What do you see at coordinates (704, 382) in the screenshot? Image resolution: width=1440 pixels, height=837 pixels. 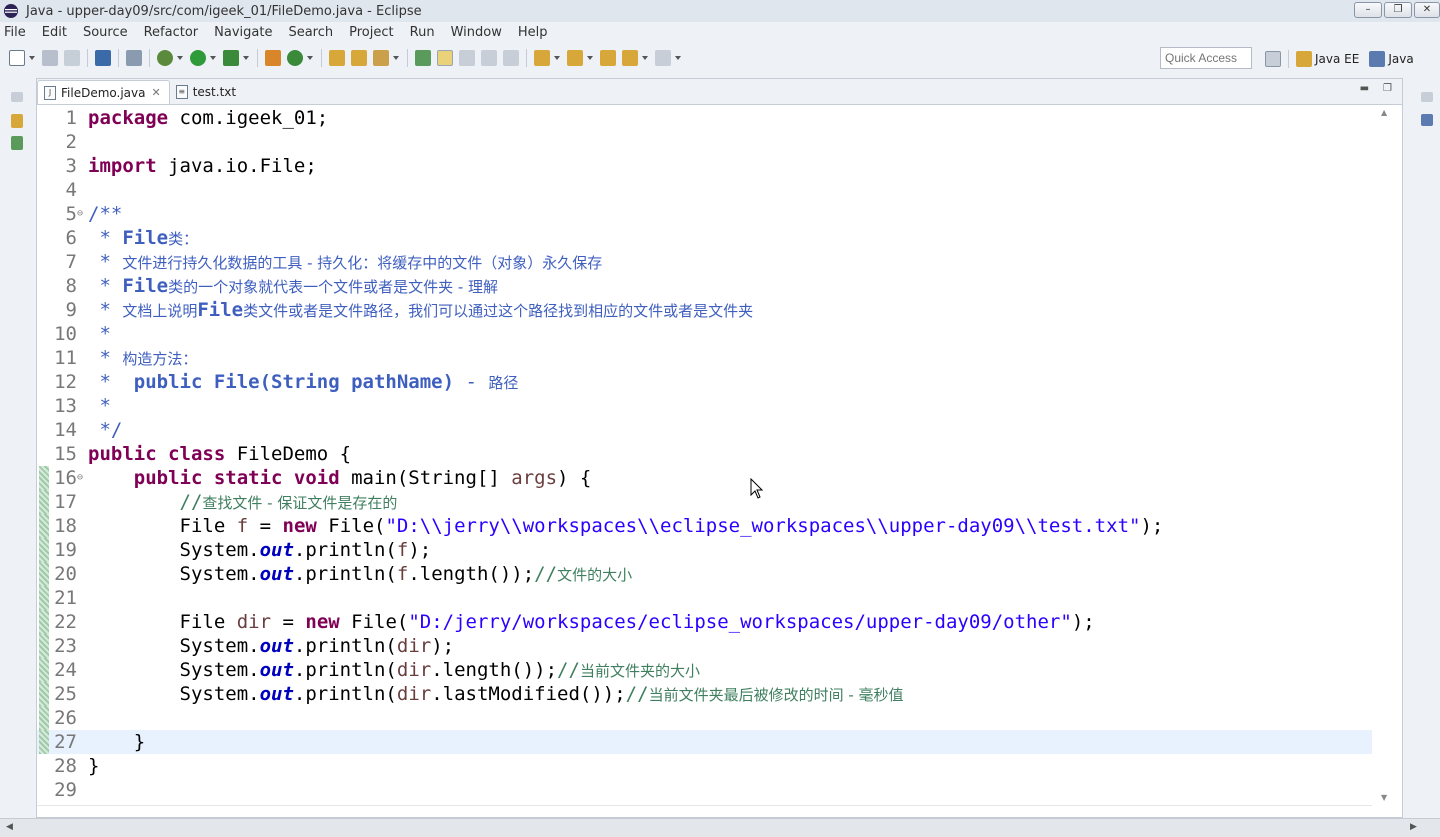 I see `code-line: 12 * public File(String pathName) - 路径` at bounding box center [704, 382].